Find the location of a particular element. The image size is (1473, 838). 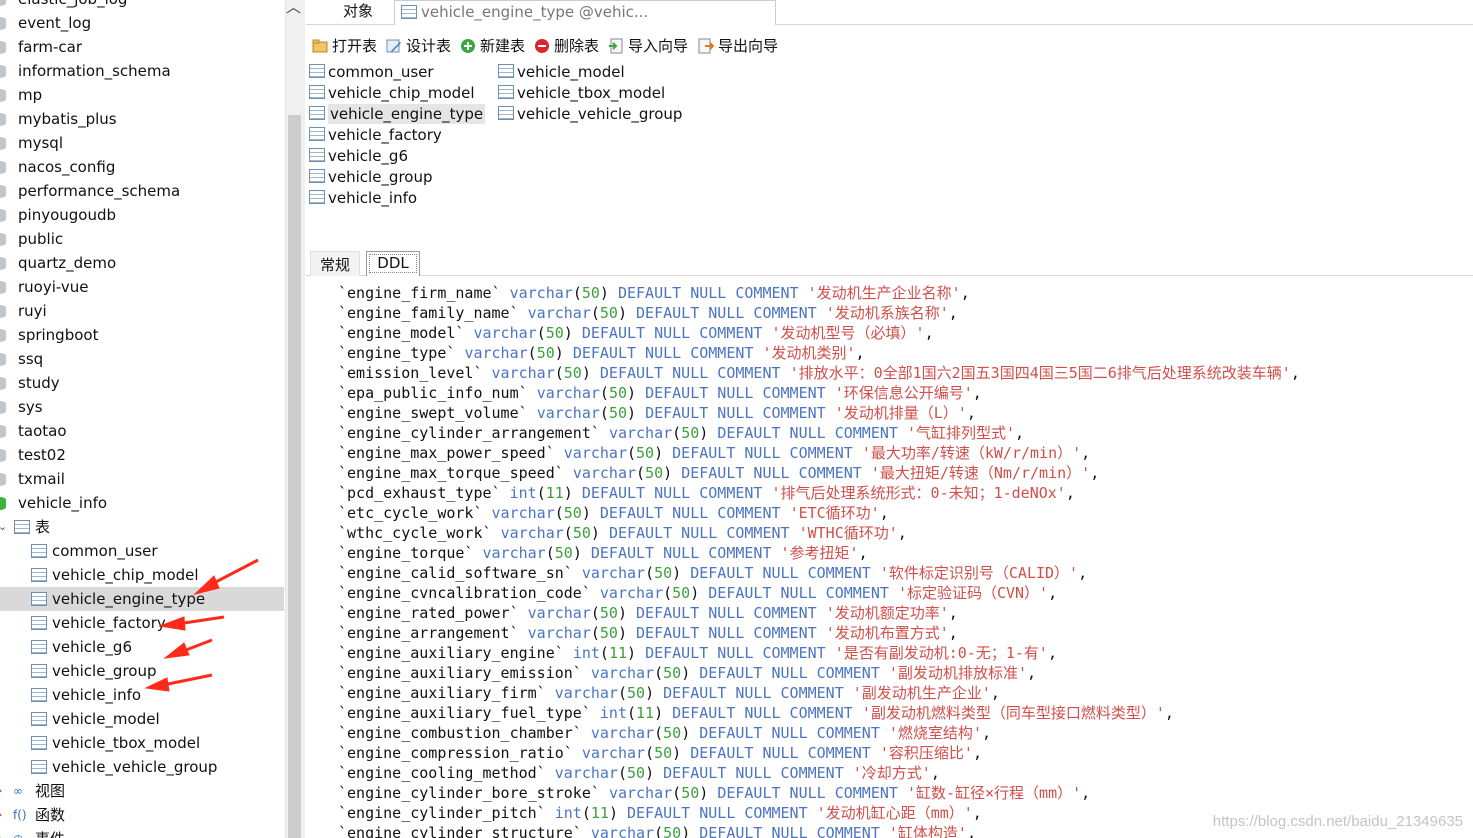

sidebar-table-item: vehicle_info is located at coordinates (142, 695).